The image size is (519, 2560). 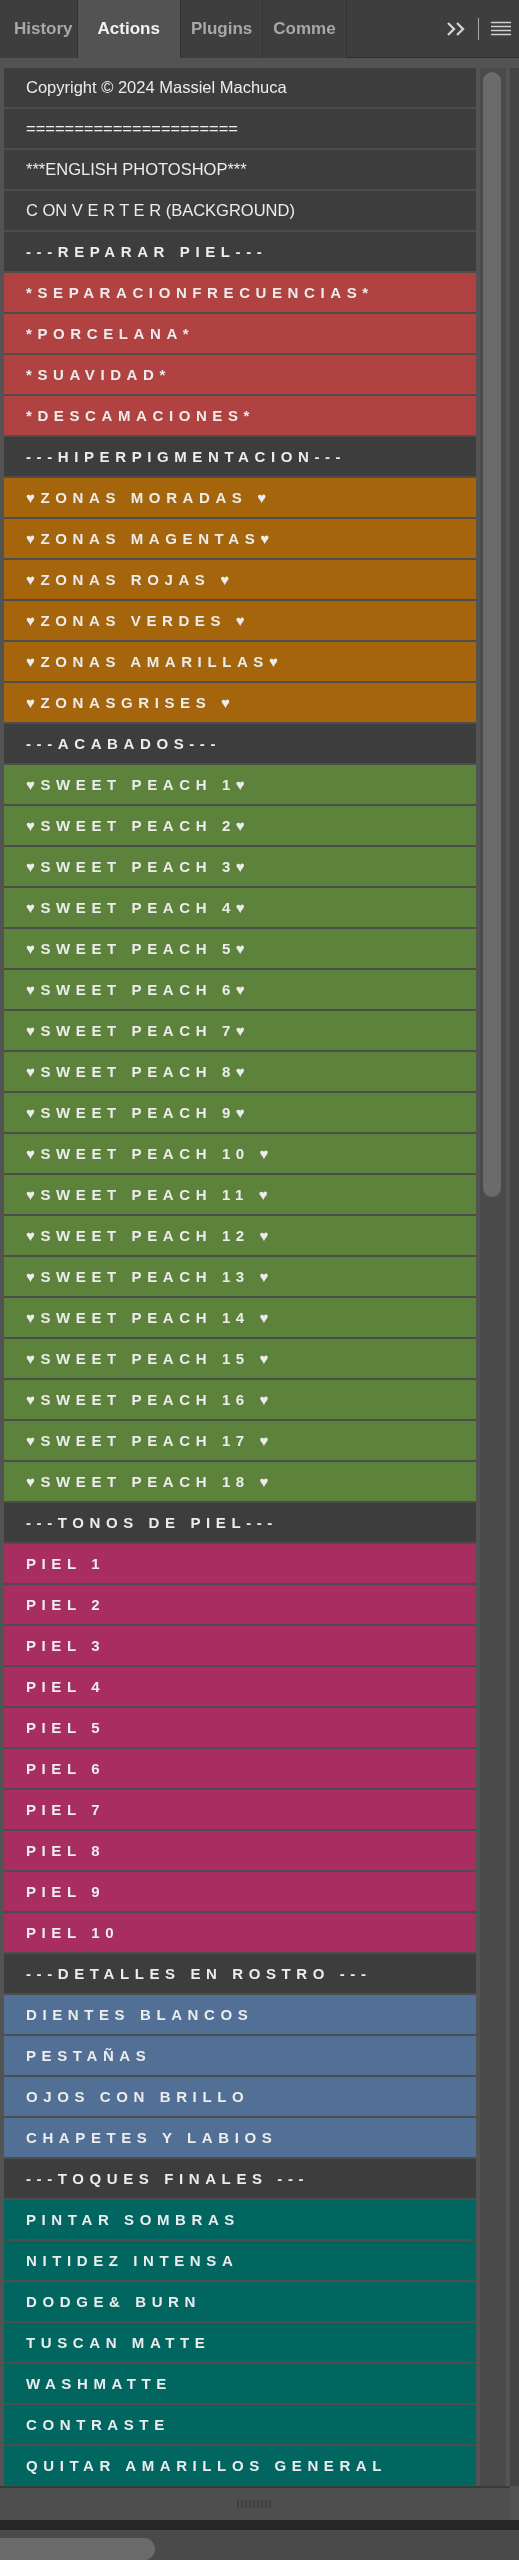 I want to click on panel-tab: Comme, so click(x=305, y=29).